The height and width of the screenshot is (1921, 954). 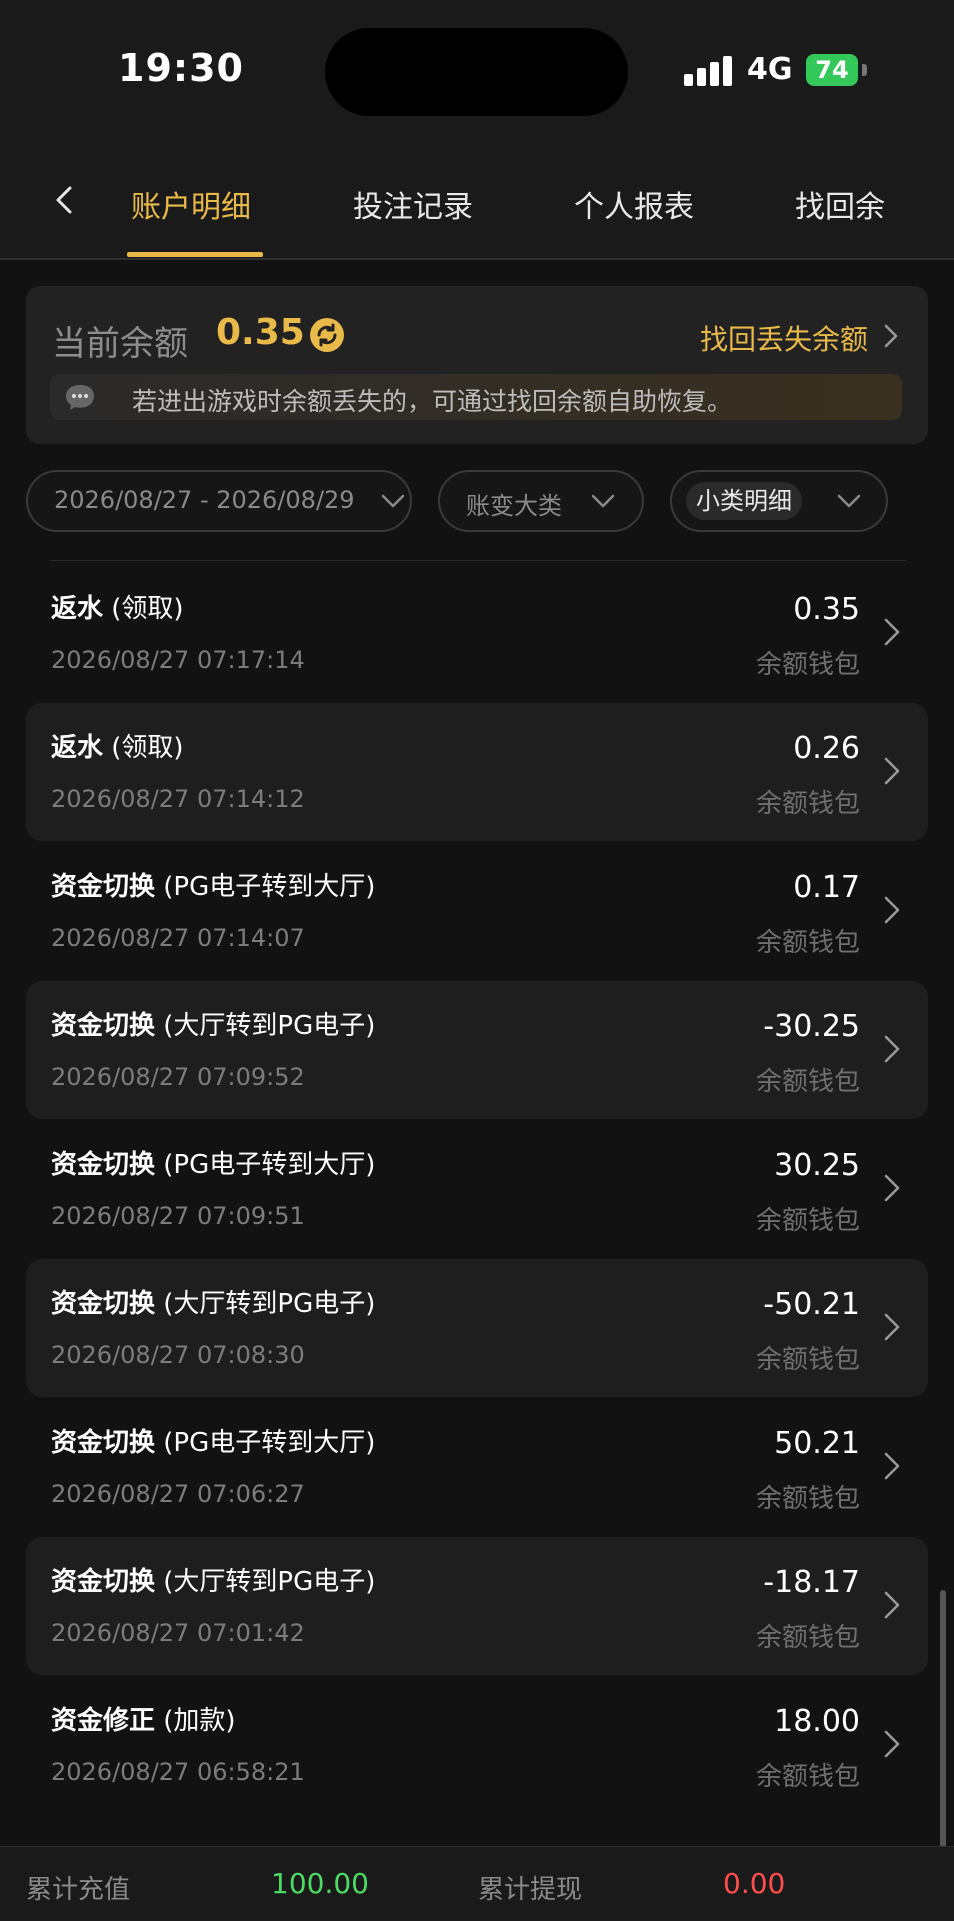 What do you see at coordinates (744, 501) in the screenshot?
I see `subcategory-value: 小类明细` at bounding box center [744, 501].